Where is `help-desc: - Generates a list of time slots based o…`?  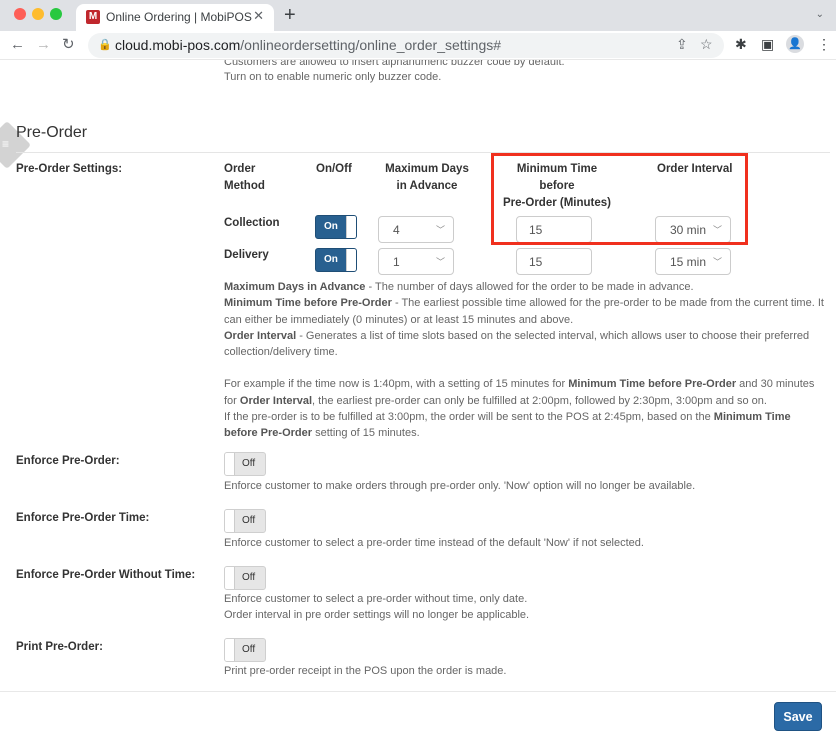
help-desc: - Generates a list of time slots based o… is located at coordinates (517, 344).